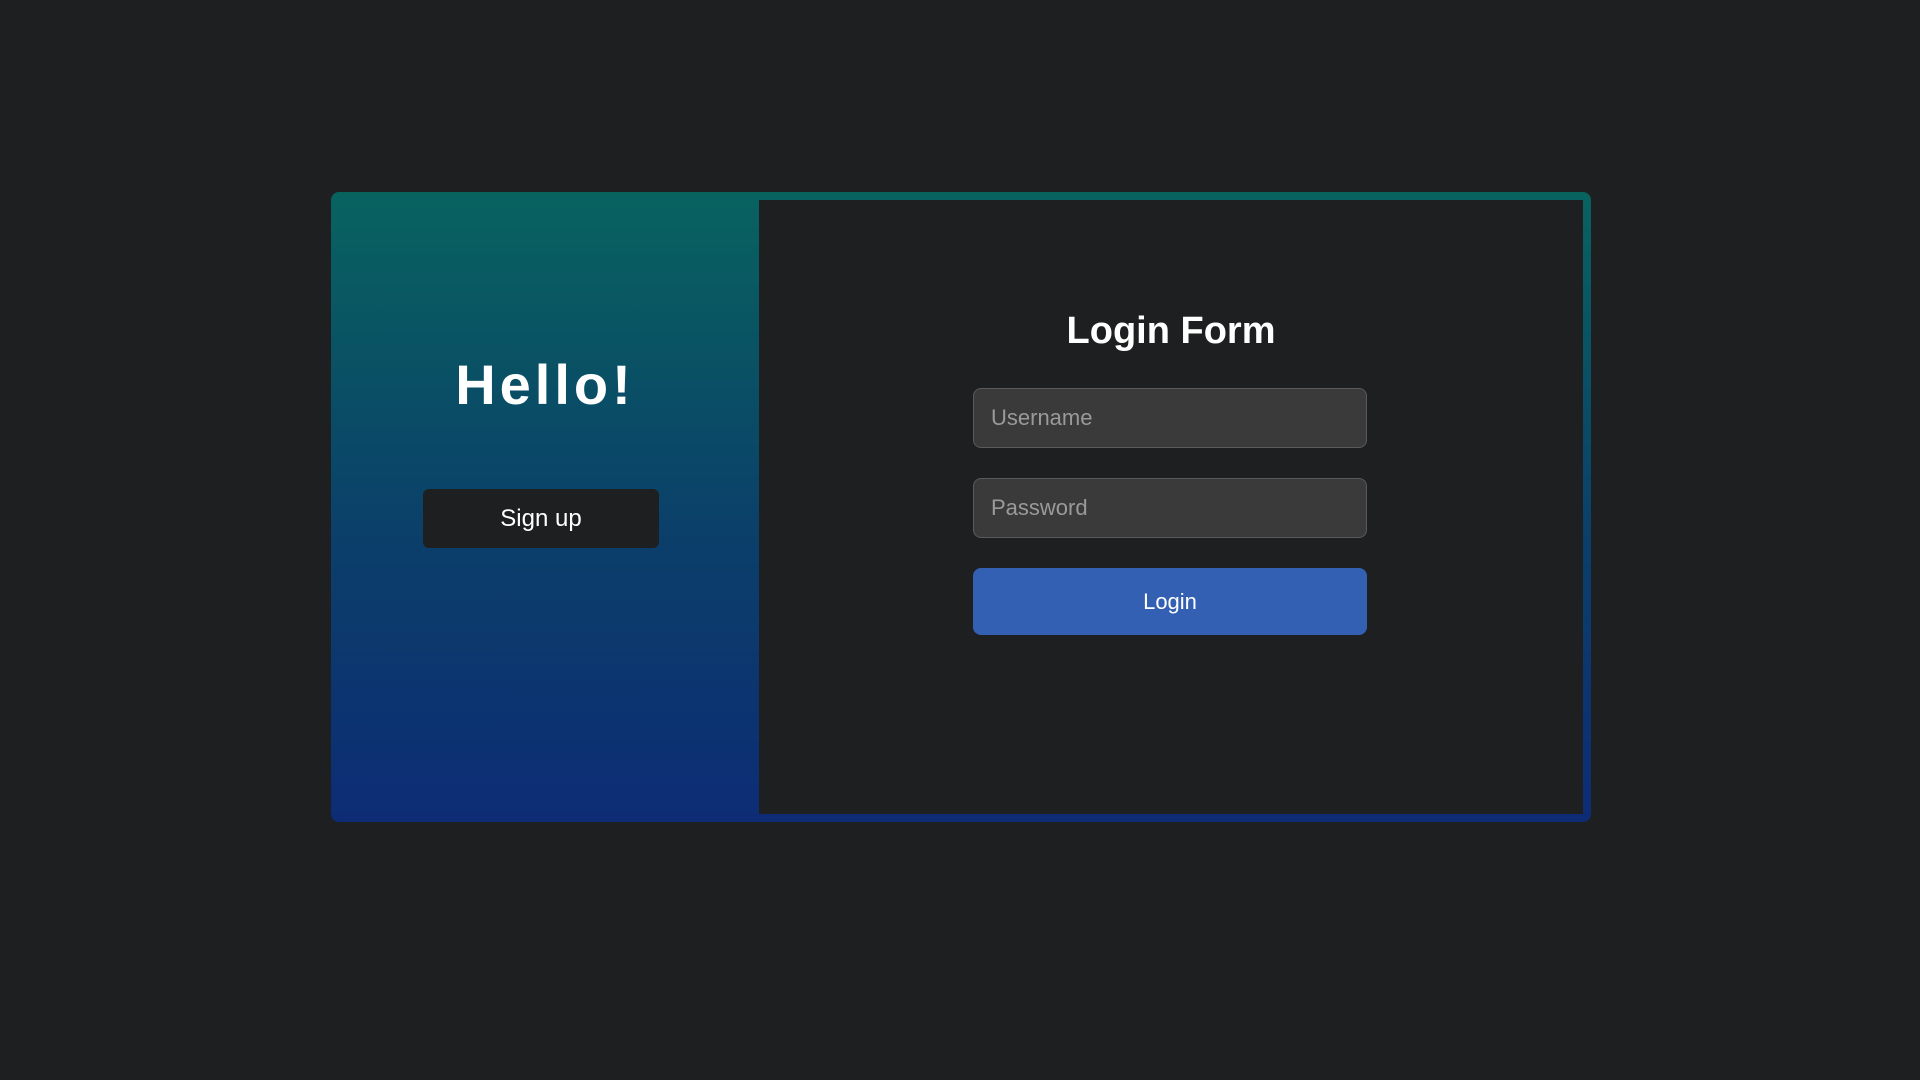  Describe the element at coordinates (1171, 331) in the screenshot. I see `form-title: Login Form` at that location.